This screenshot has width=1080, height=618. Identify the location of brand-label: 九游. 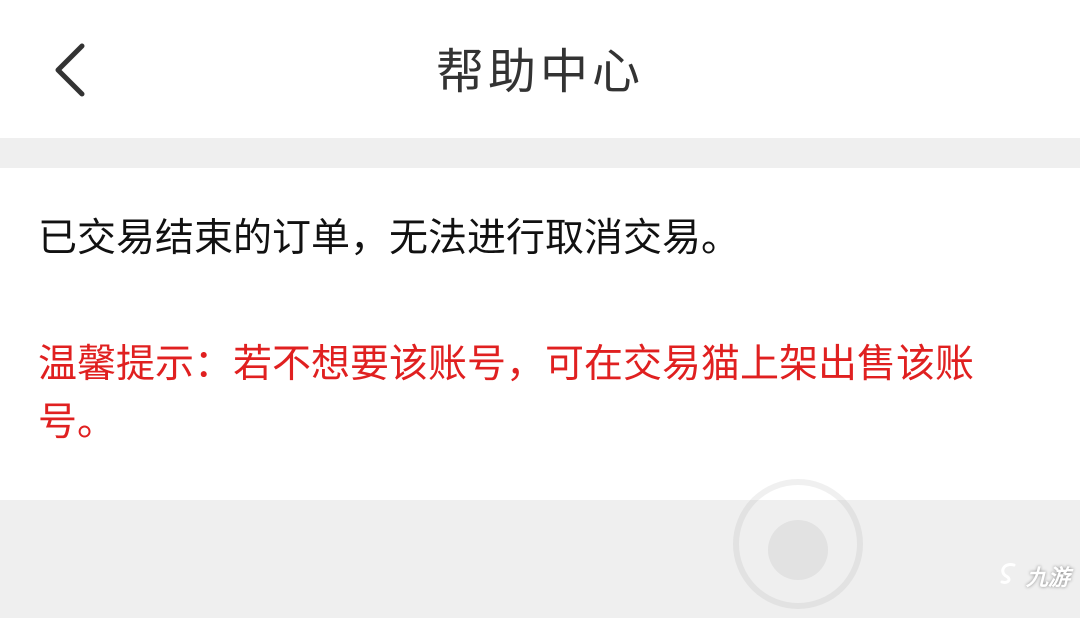
(1048, 576).